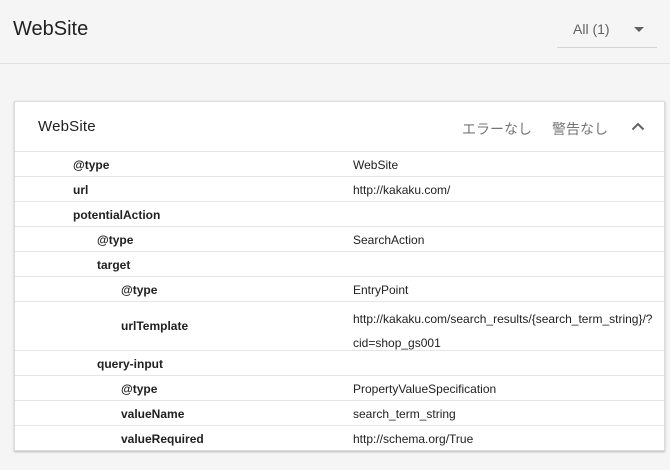 The height and width of the screenshot is (470, 670). I want to click on property-key: url, so click(81, 190).